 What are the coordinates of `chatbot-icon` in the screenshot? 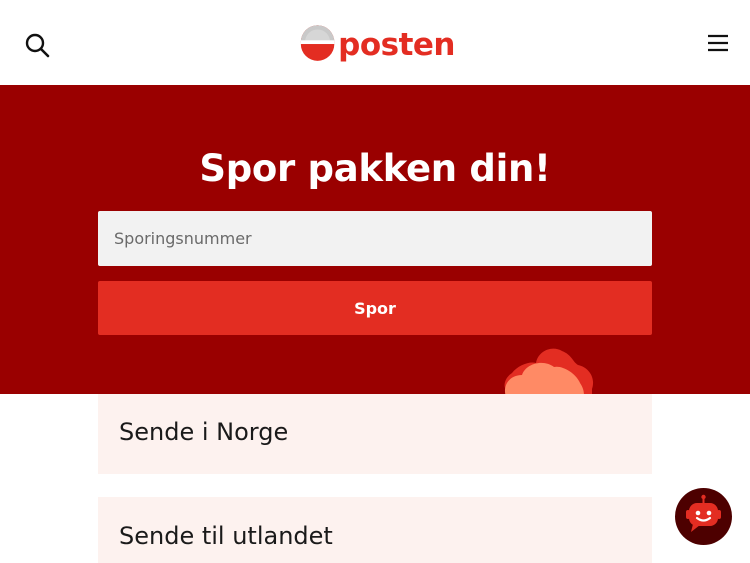 It's located at (703, 513).